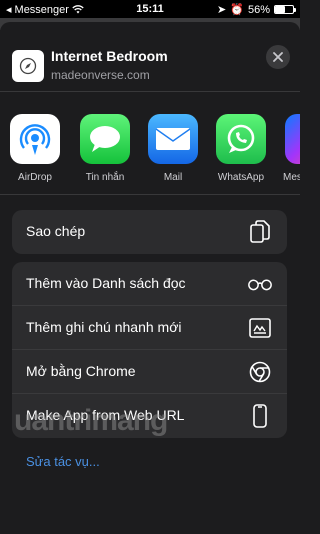 The height and width of the screenshot is (534, 320). Describe the element at coordinates (35, 139) in the screenshot. I see `airdrop-icon` at that location.